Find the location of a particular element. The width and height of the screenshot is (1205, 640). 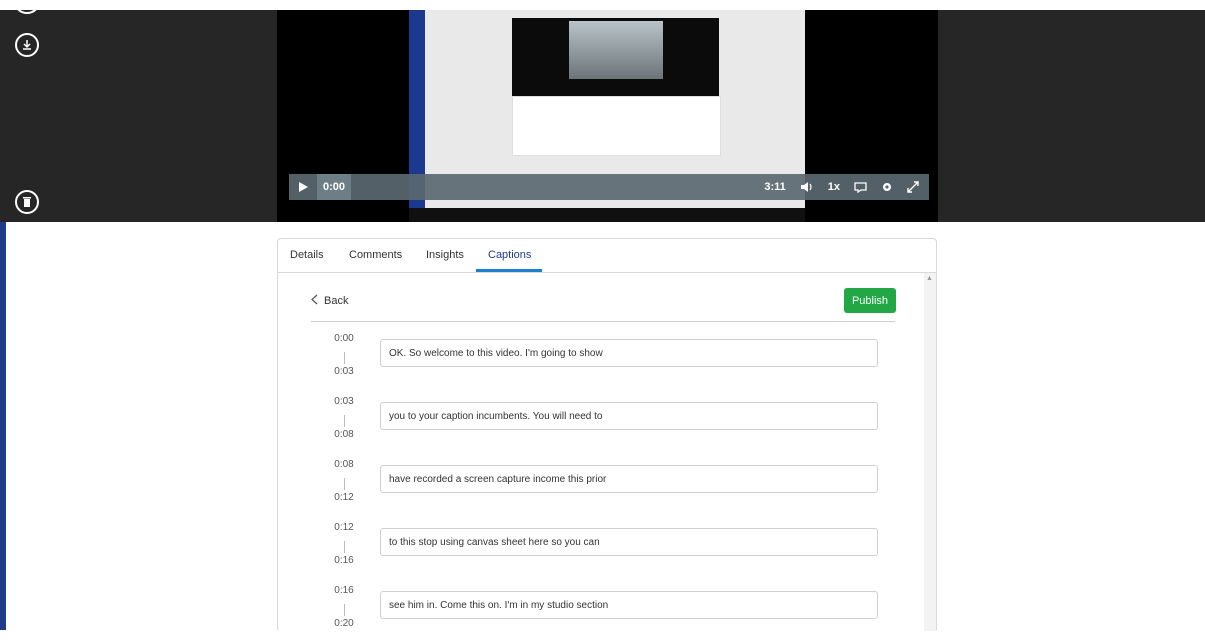

caption-row: 0:12 0:16 is located at coordinates (598, 549).